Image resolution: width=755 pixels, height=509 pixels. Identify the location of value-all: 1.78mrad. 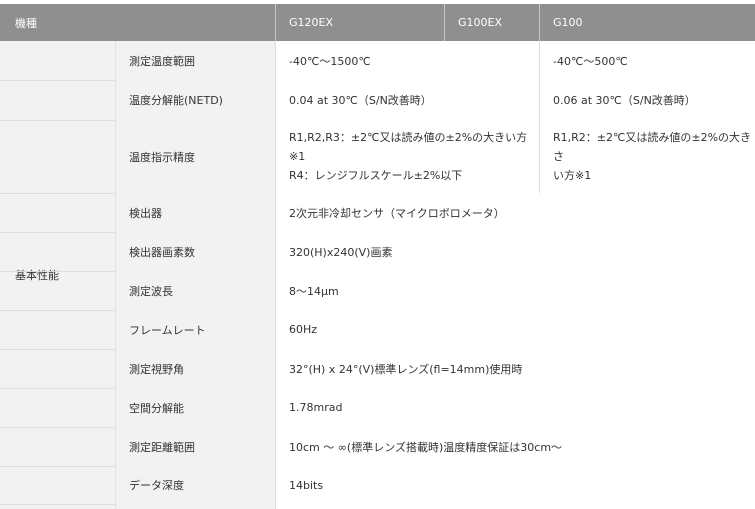
(515, 407).